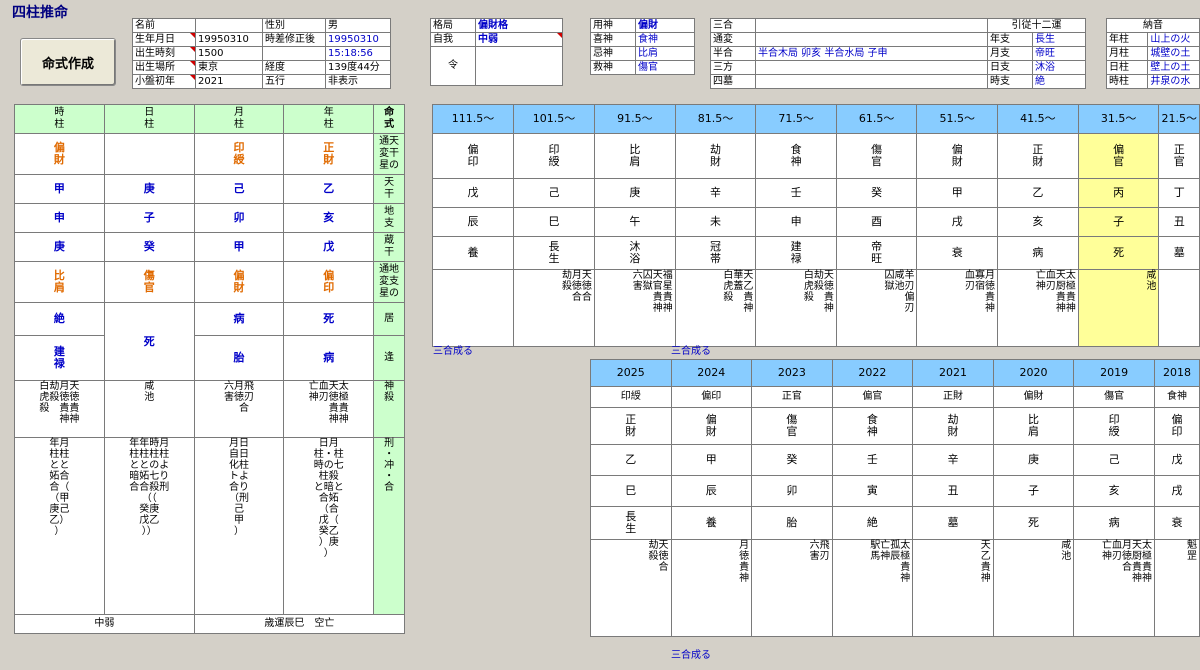  What do you see at coordinates (358, 53) in the screenshot?
I see `profile-cell: 15:18:56` at bounding box center [358, 53].